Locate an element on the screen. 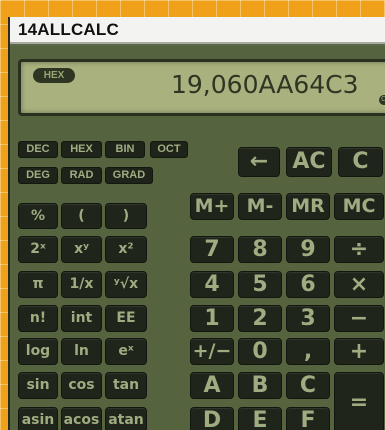 This screenshot has width=385, height=430. hex-e-button: E is located at coordinates (260, 418).